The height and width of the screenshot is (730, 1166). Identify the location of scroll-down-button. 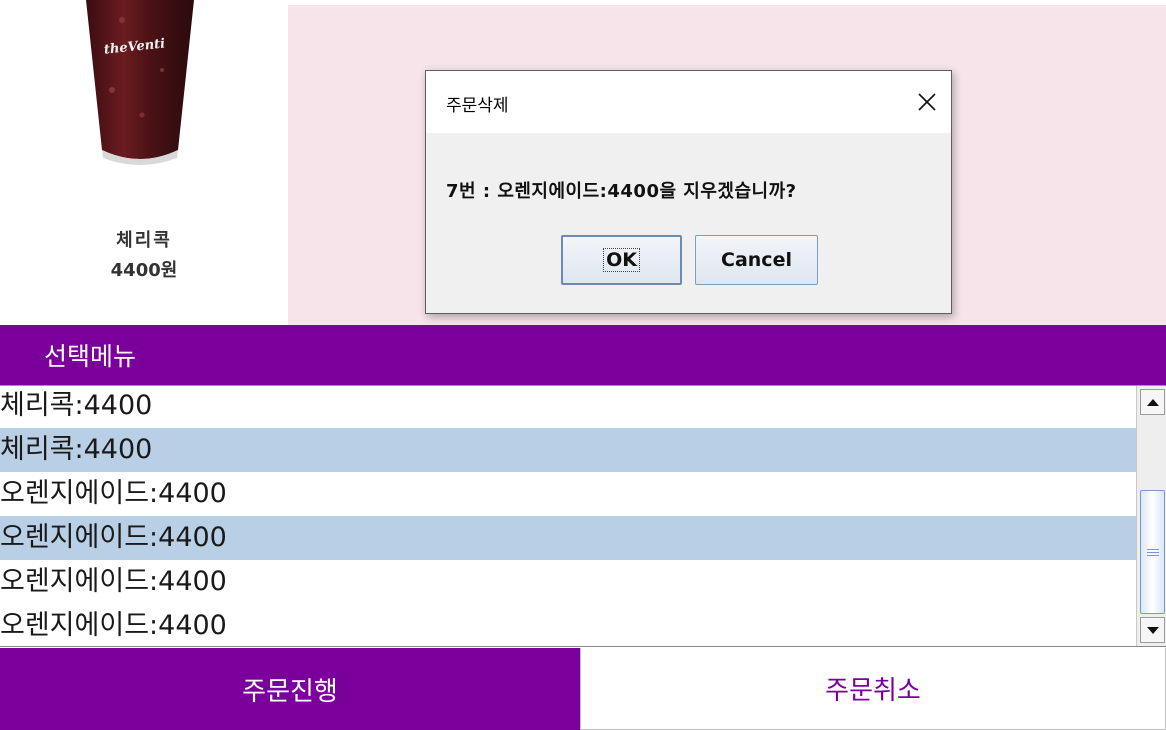
(1152, 630).